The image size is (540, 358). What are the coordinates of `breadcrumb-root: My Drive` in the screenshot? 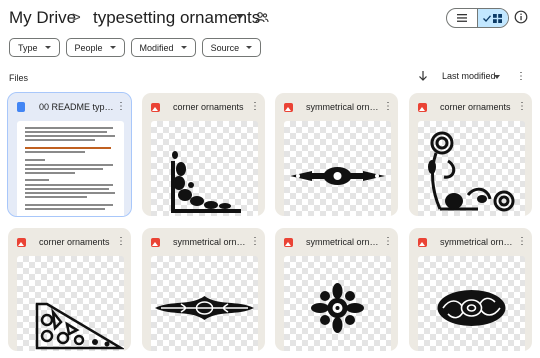 It's located at (42, 18).